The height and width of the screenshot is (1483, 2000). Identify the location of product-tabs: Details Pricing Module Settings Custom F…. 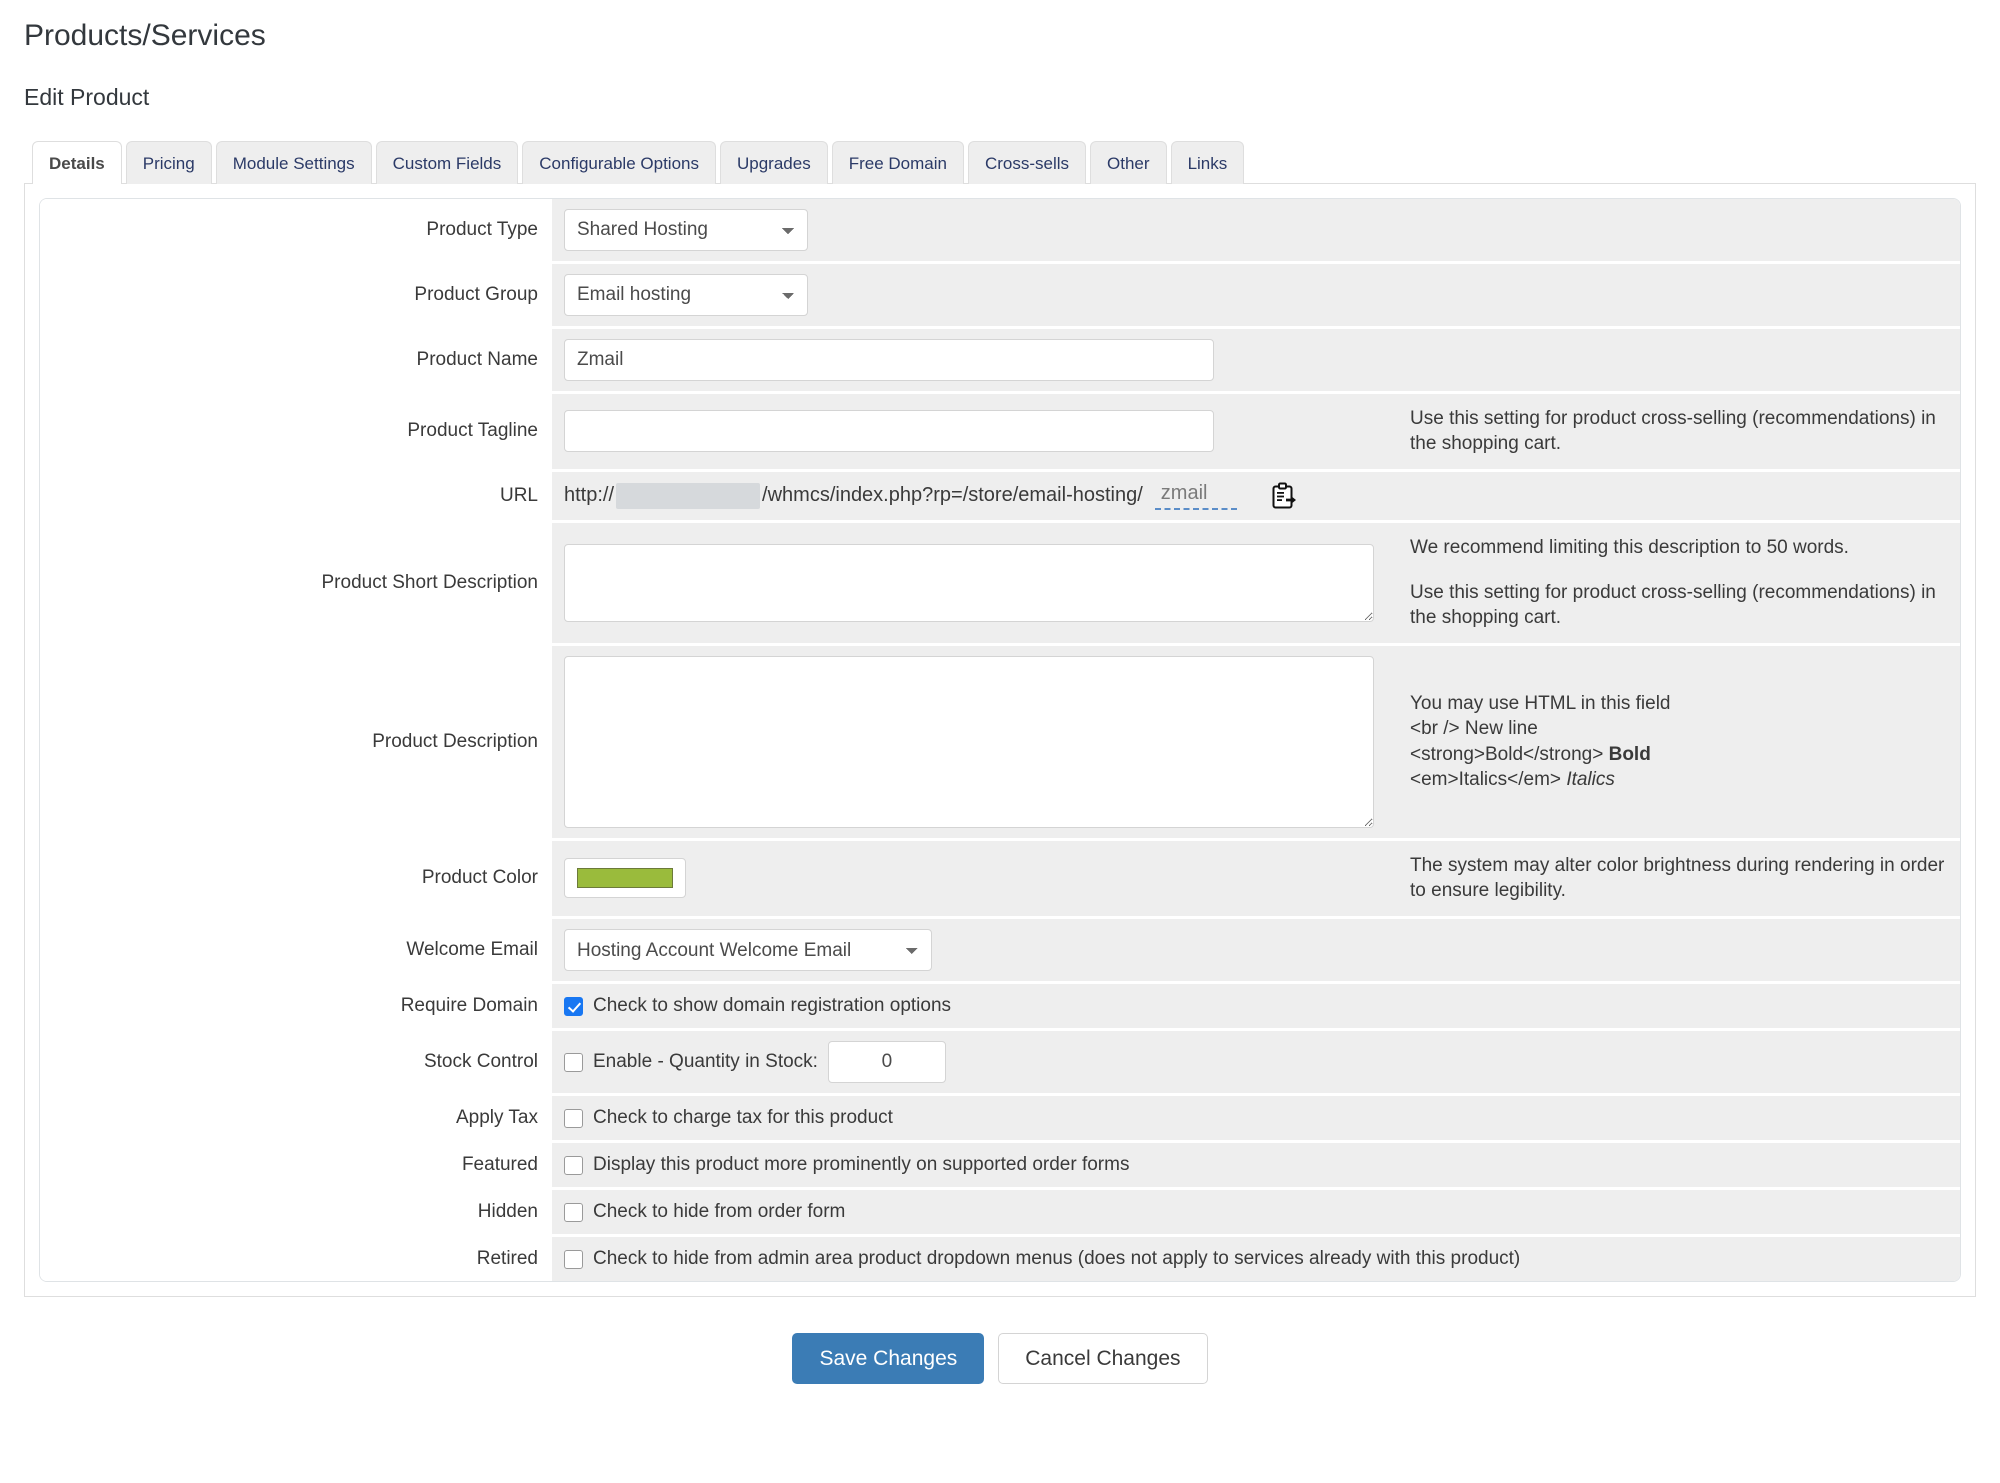
(1000, 162).